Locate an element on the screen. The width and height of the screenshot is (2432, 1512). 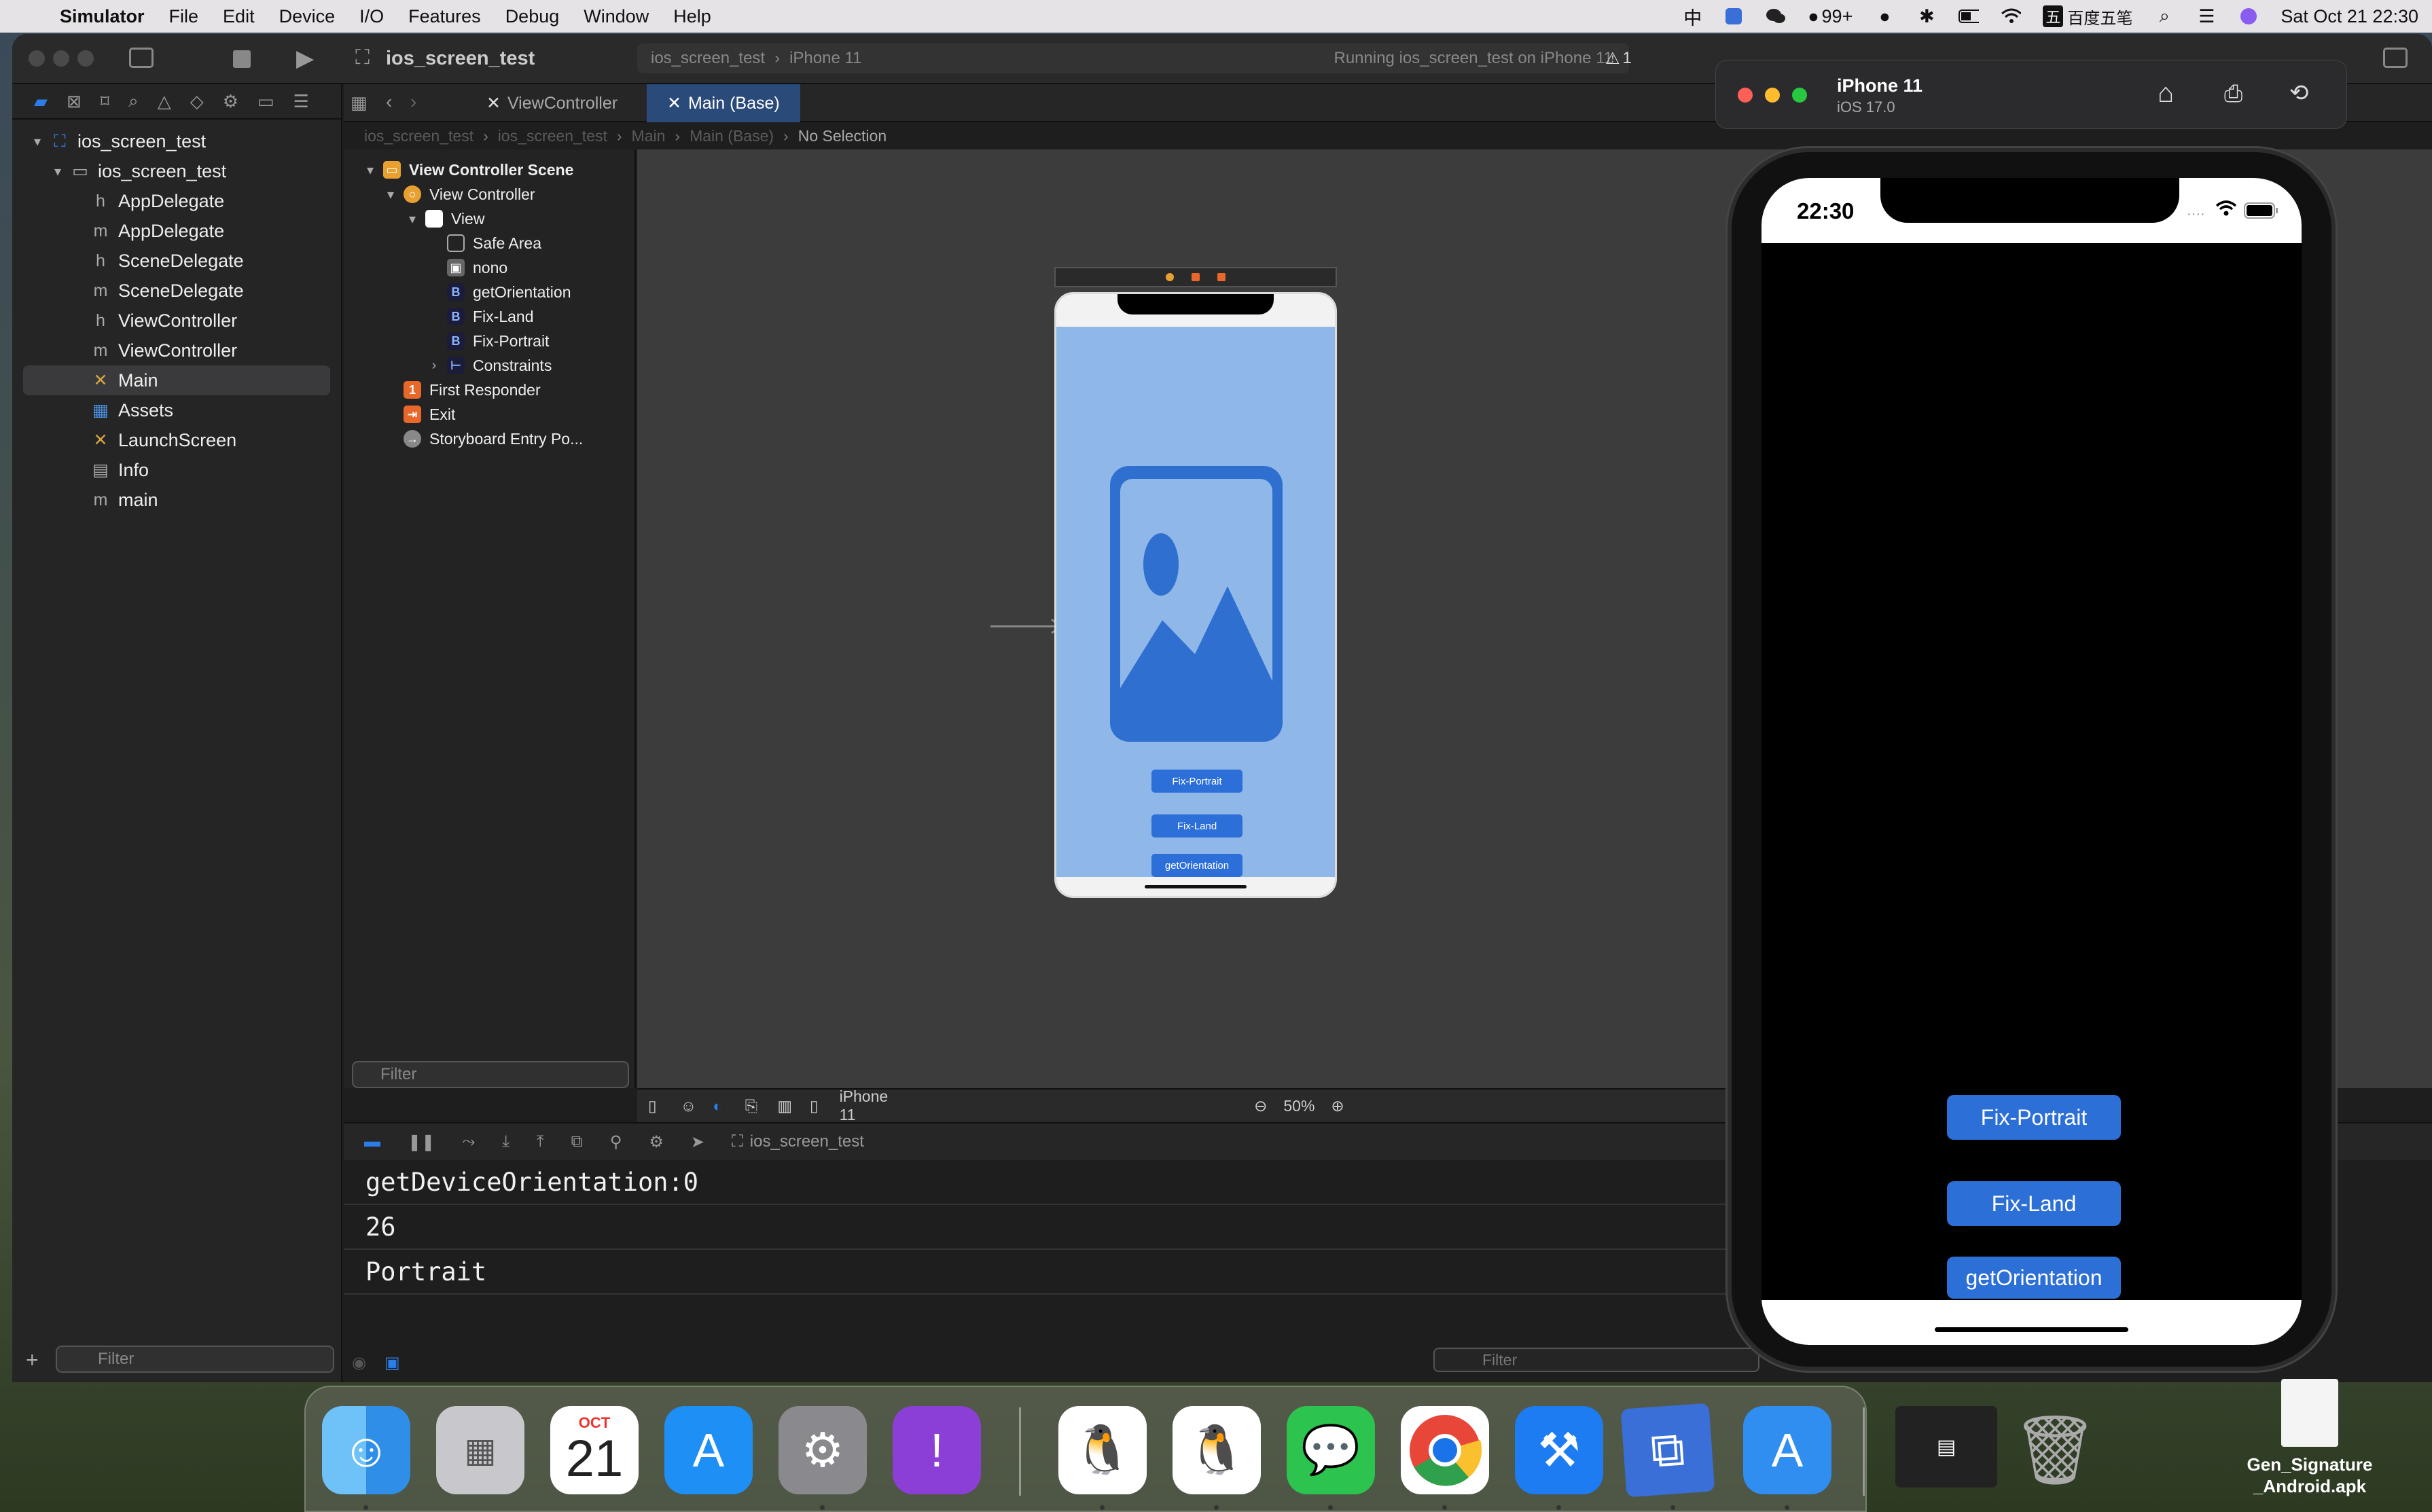
tree-file: h ViewController is located at coordinates (180, 321).